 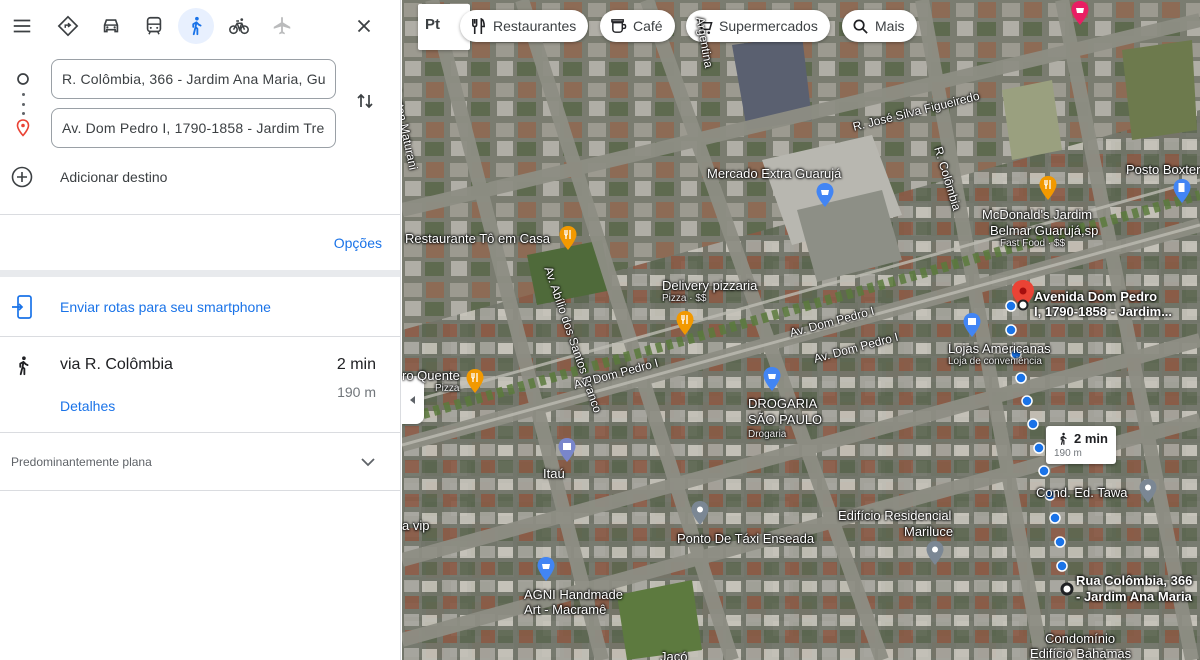 What do you see at coordinates (200, 177) in the screenshot?
I see `add-destination-row: Adicionar destino` at bounding box center [200, 177].